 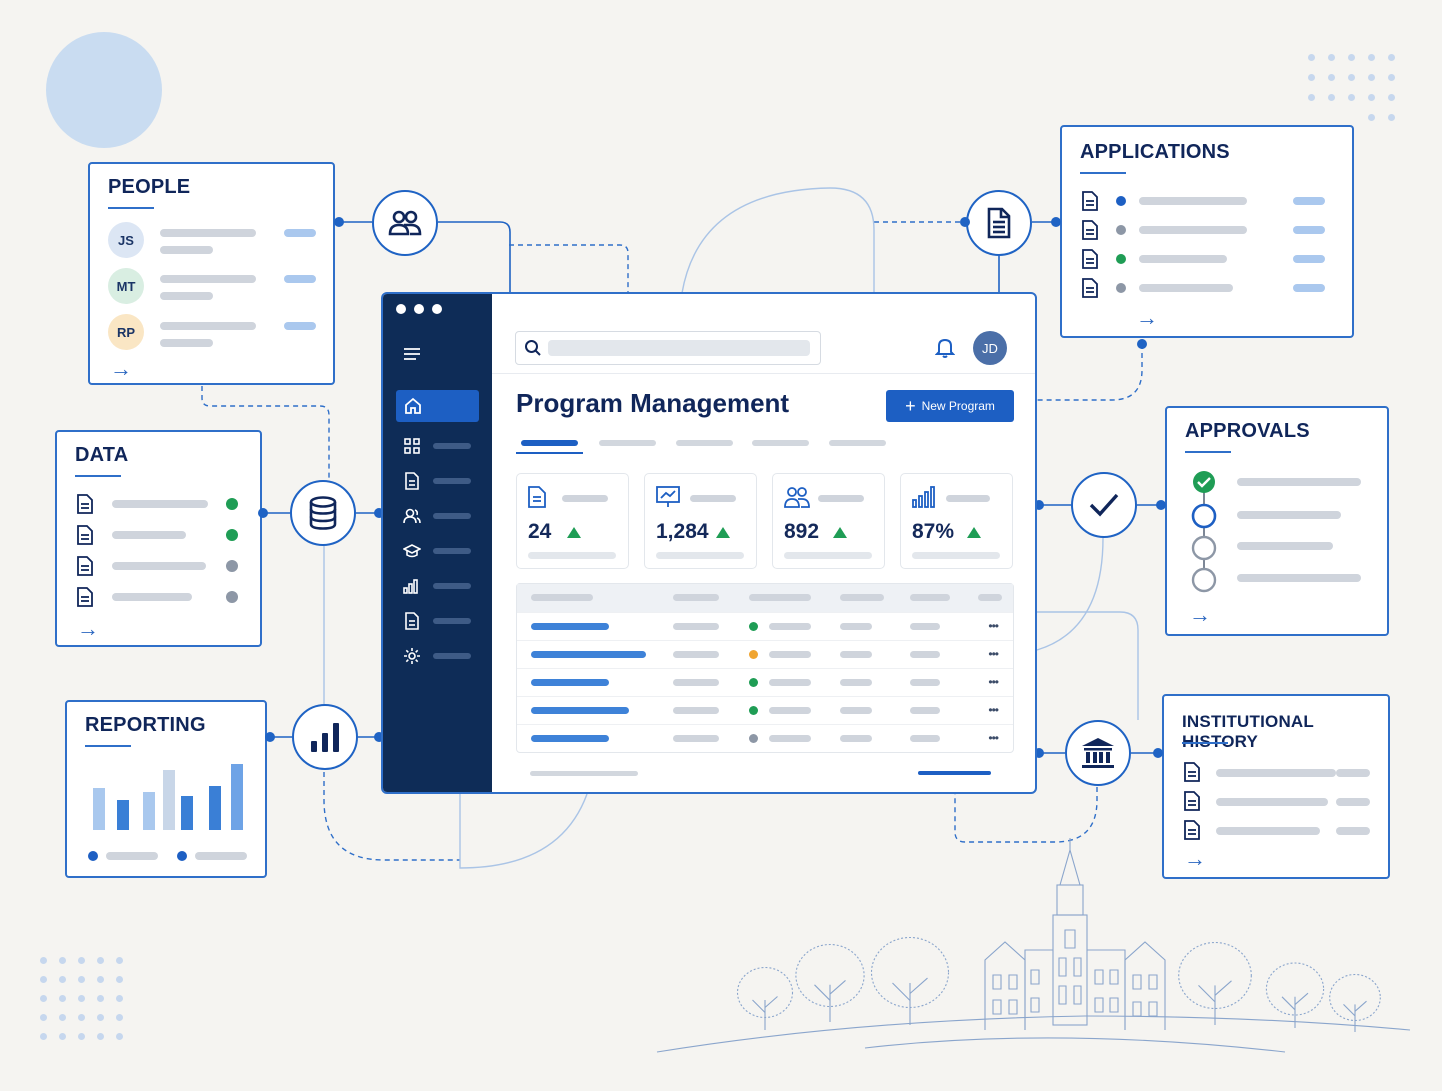 What do you see at coordinates (323, 513) in the screenshot?
I see `database-hub` at bounding box center [323, 513].